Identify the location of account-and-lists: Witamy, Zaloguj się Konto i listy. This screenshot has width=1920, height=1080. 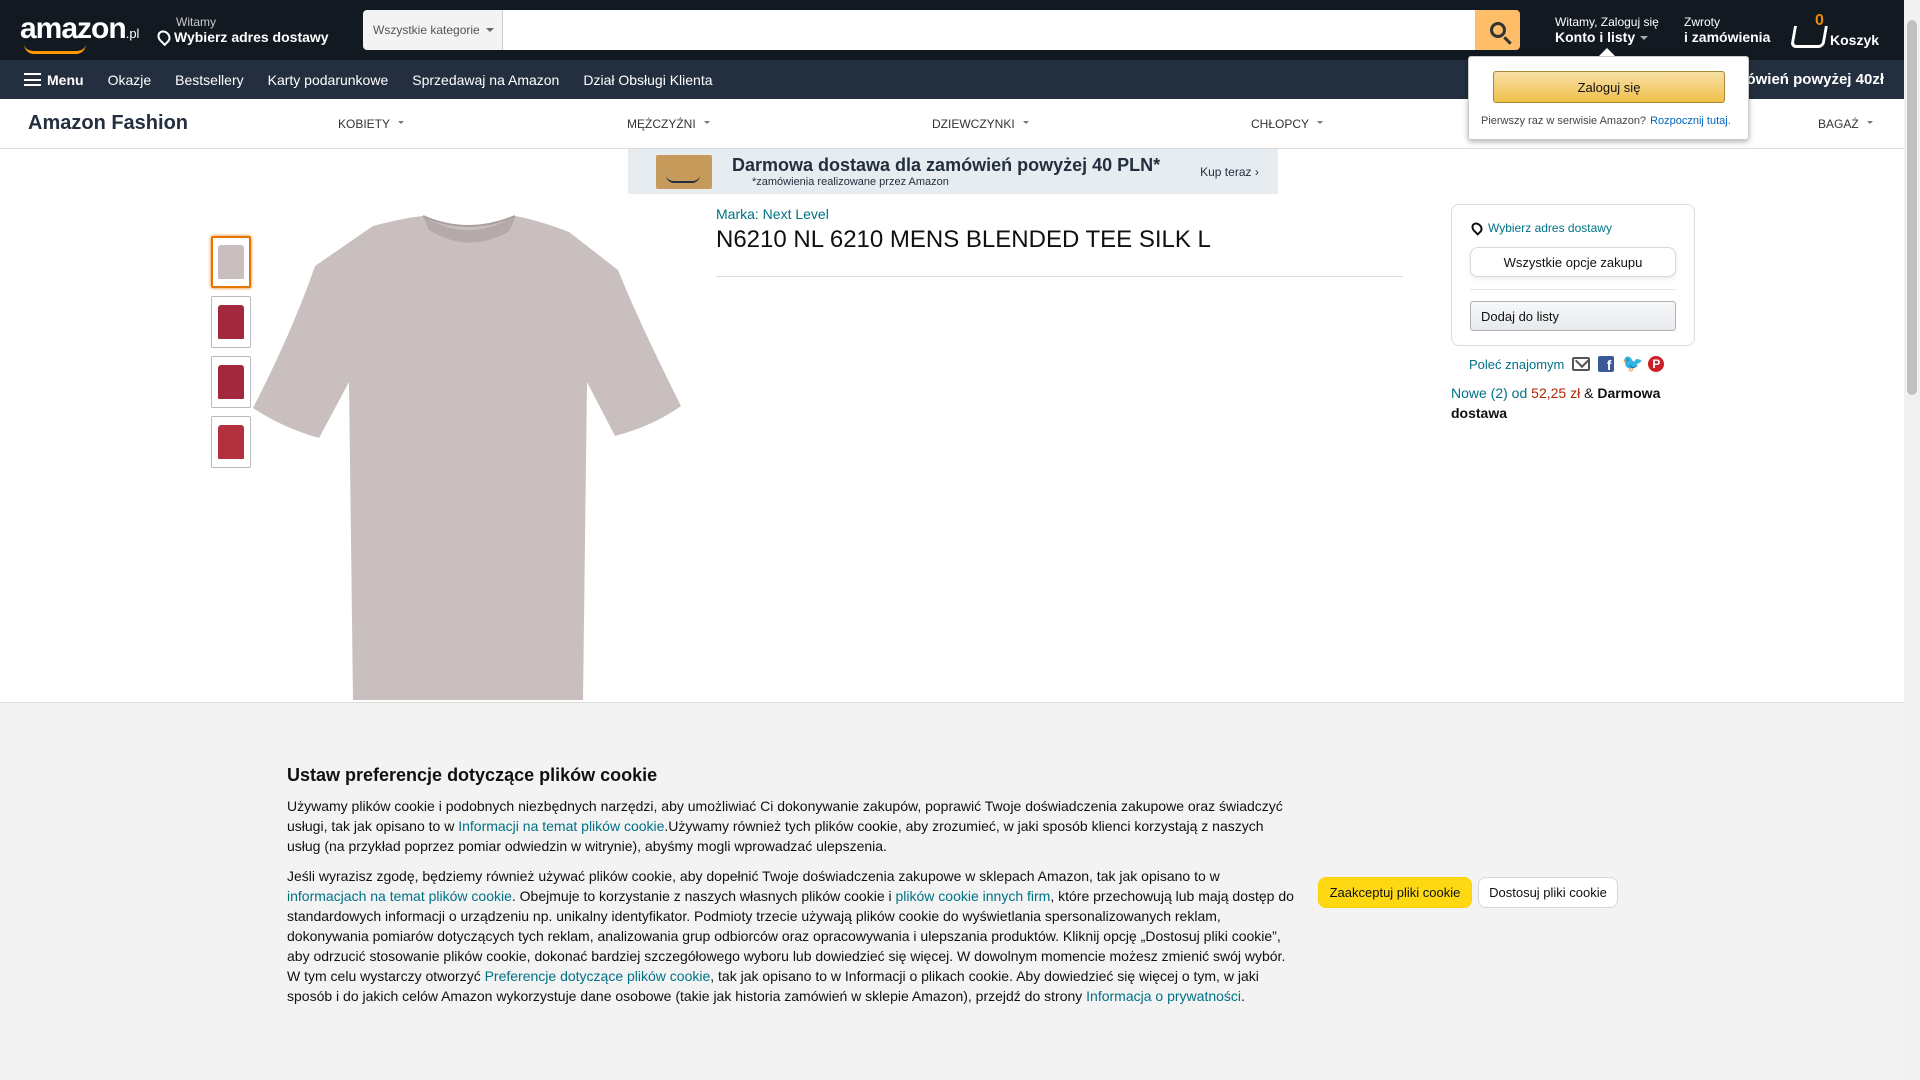
(1607, 30).